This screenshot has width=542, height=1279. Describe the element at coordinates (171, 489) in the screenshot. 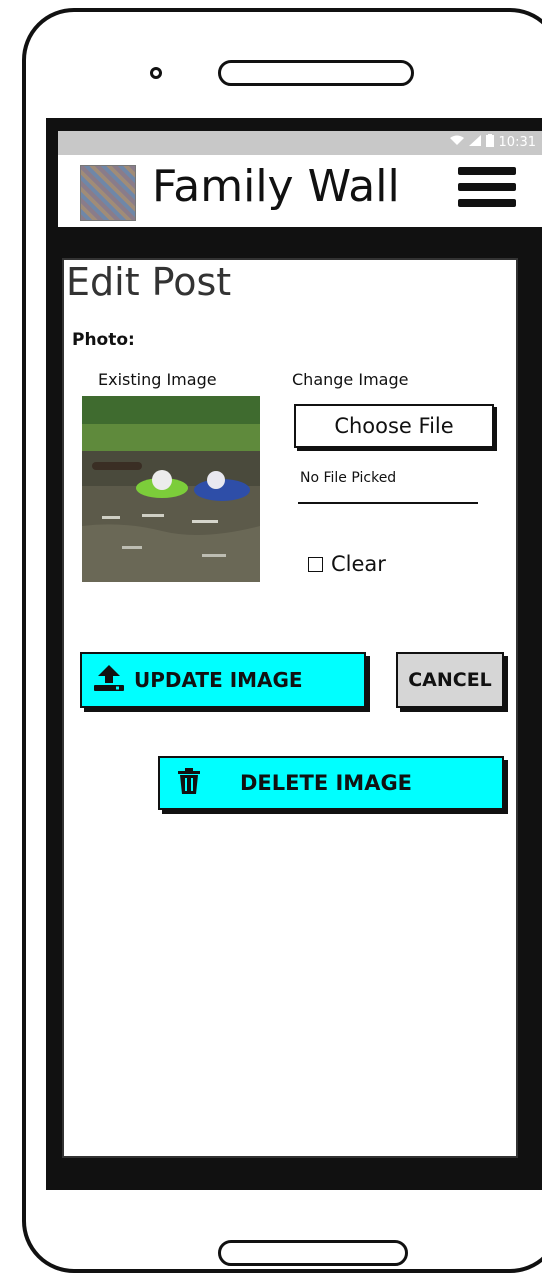

I see `existing-image-thumbnail` at that location.